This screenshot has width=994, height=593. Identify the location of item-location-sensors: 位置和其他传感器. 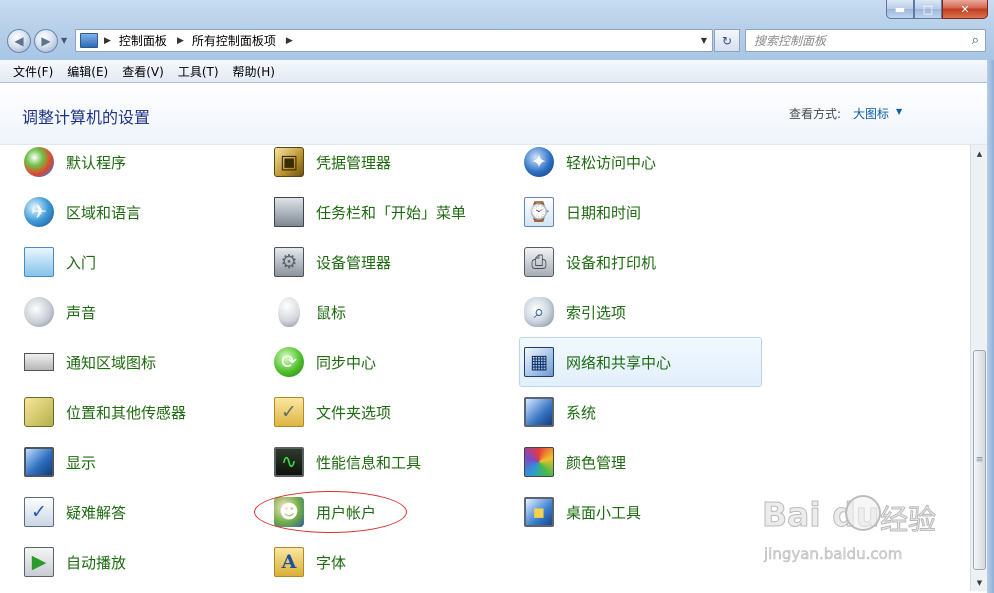
(103, 412).